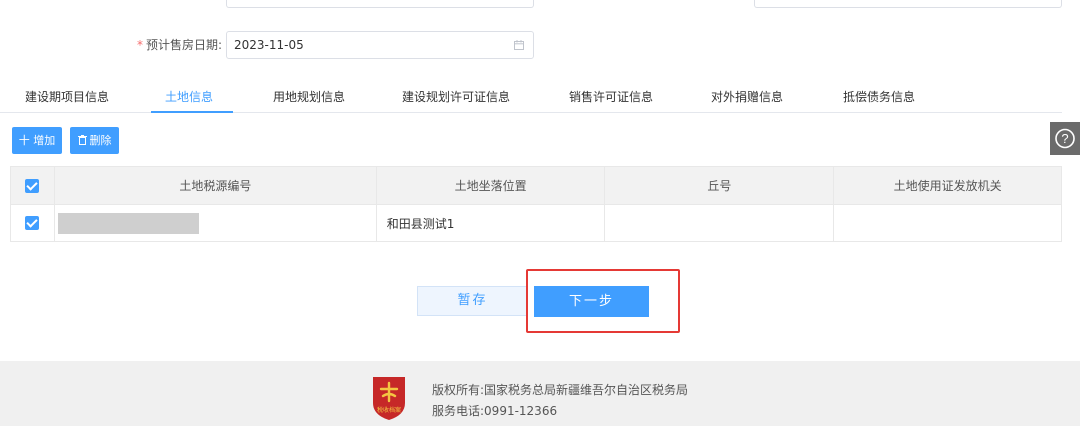  Describe the element at coordinates (128, 223) in the screenshot. I see `redacted-value` at that location.